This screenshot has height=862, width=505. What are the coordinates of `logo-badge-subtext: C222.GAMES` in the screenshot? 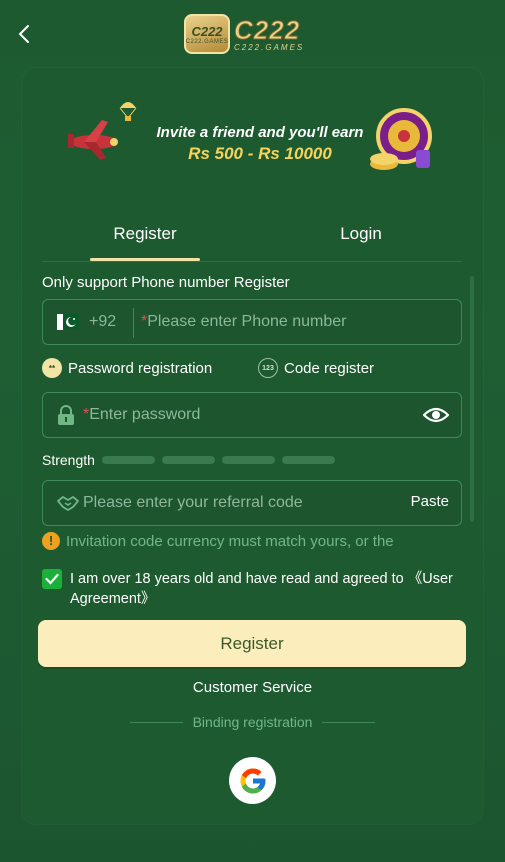 It's located at (207, 41).